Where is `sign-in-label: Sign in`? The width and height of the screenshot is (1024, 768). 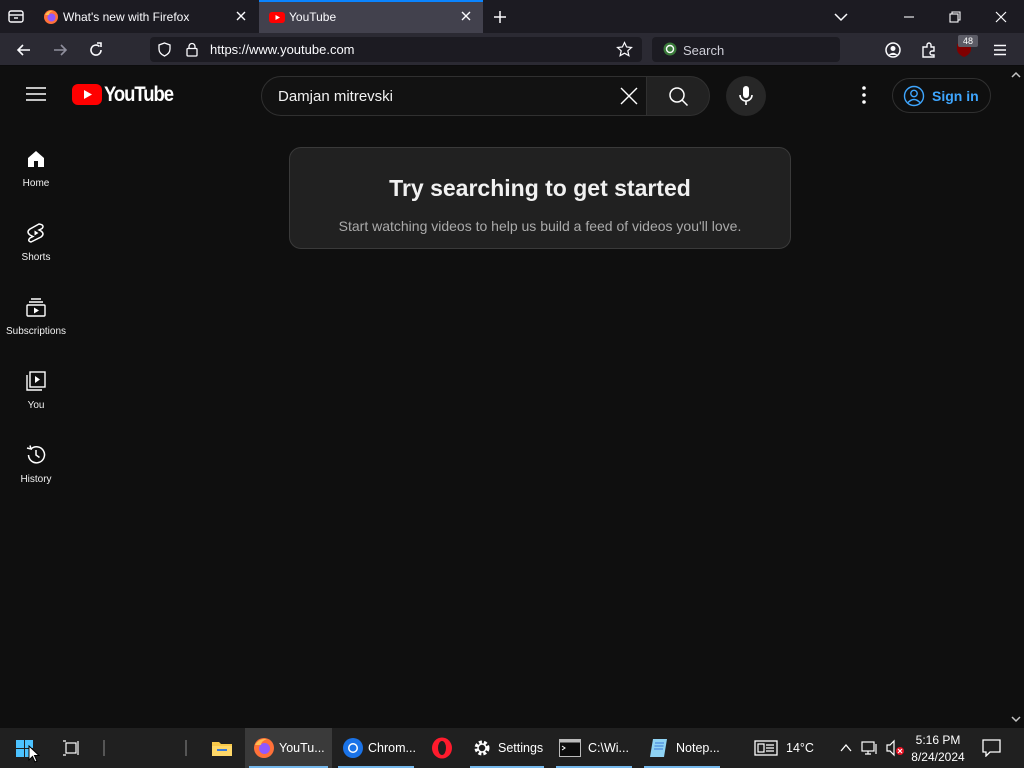 sign-in-label: Sign in is located at coordinates (955, 96).